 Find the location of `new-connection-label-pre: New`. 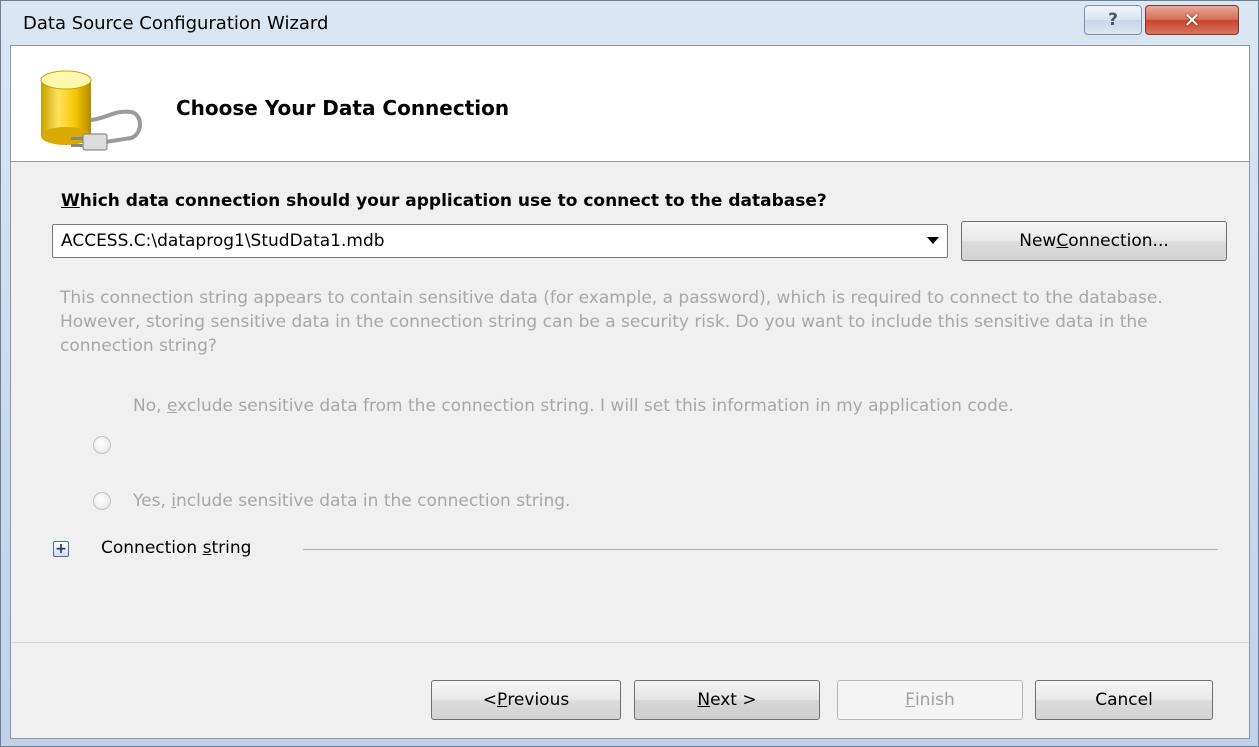

new-connection-label-pre: New is located at coordinates (1038, 241).